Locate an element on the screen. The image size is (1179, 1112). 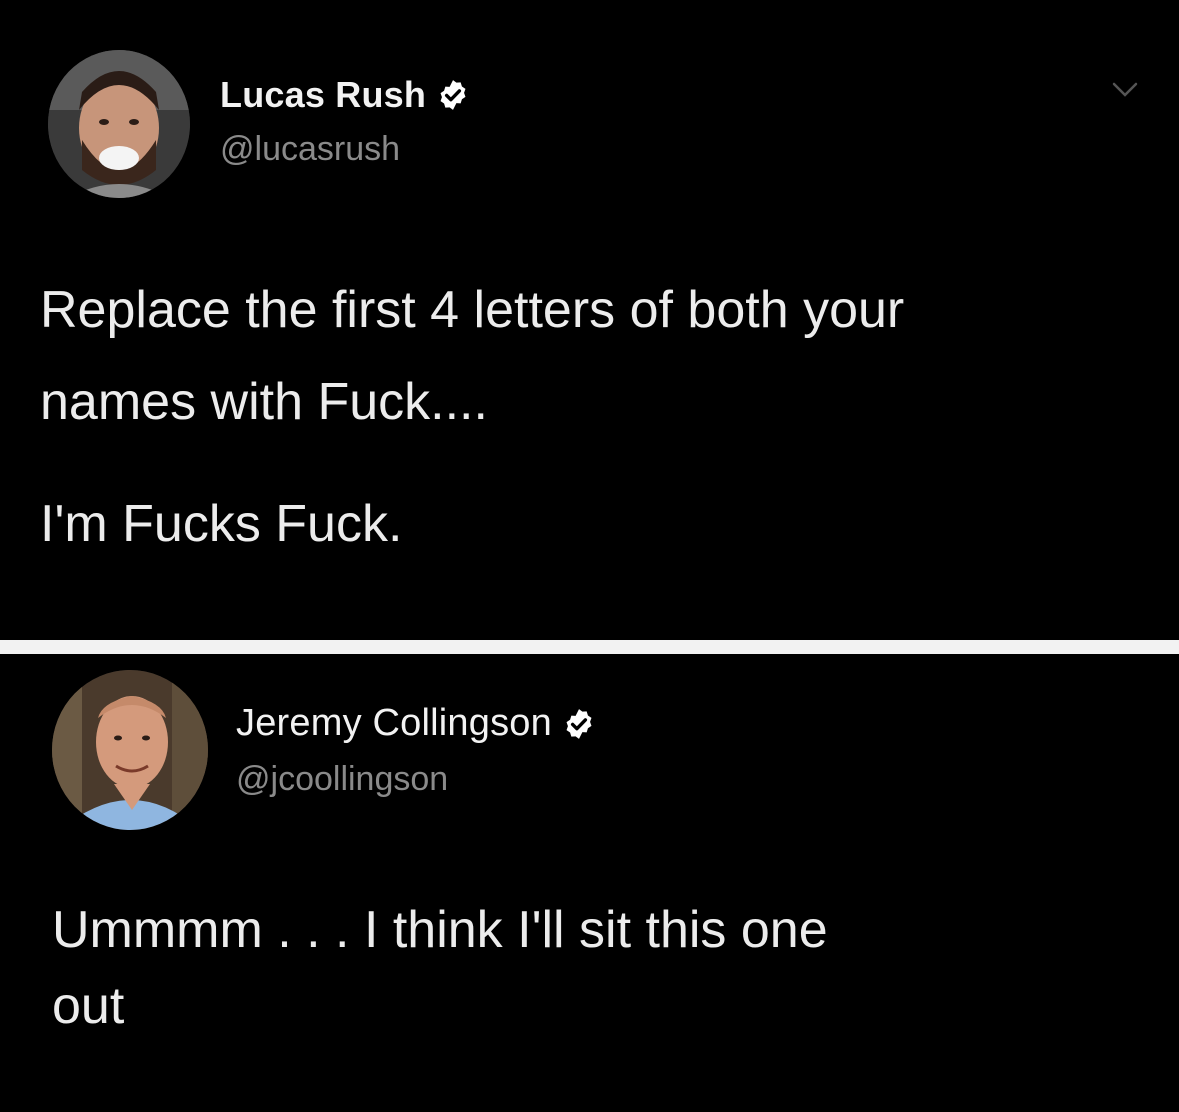
author-name-row: Jeremy Collingson is located at coordinates (416, 723).